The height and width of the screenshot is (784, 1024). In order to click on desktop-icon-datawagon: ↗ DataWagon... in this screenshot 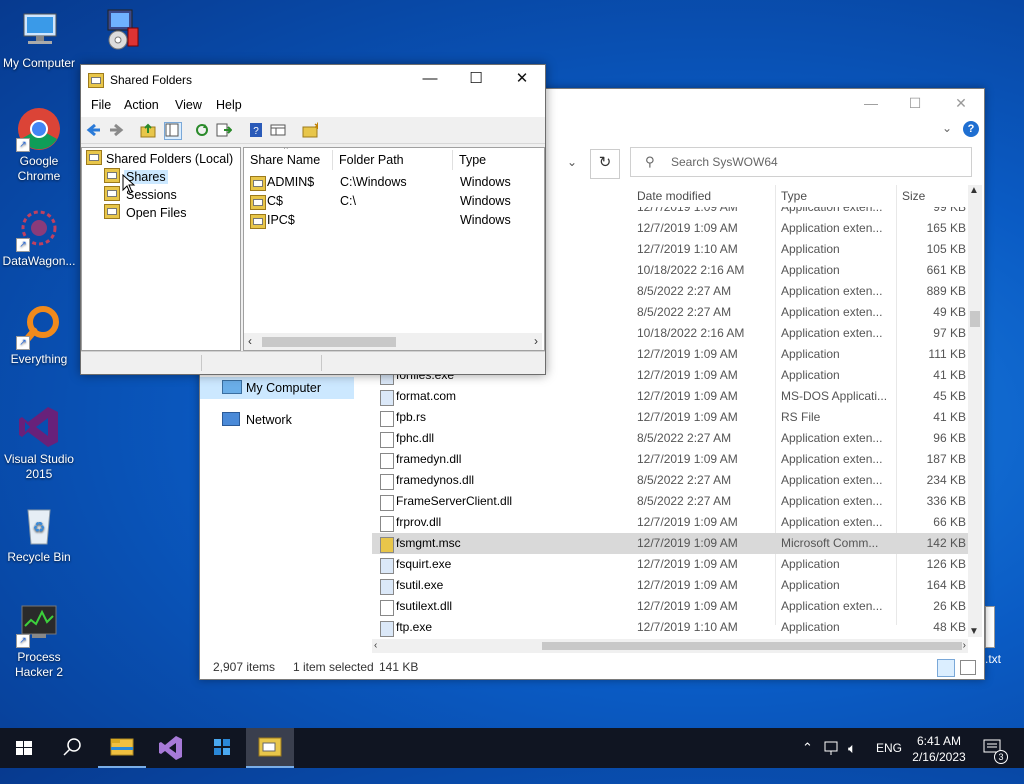, I will do `click(39, 237)`.